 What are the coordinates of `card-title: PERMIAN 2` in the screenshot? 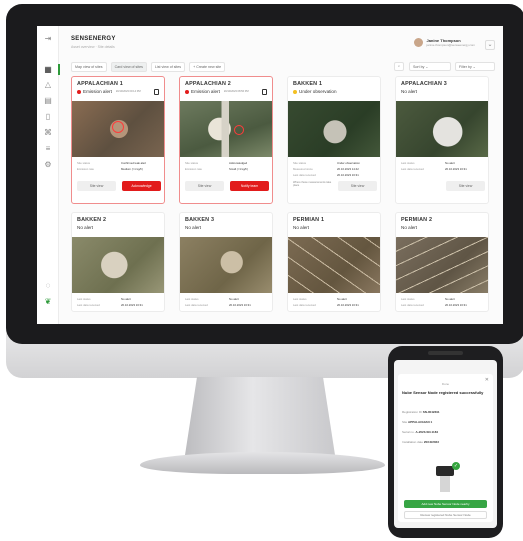 It's located at (417, 220).